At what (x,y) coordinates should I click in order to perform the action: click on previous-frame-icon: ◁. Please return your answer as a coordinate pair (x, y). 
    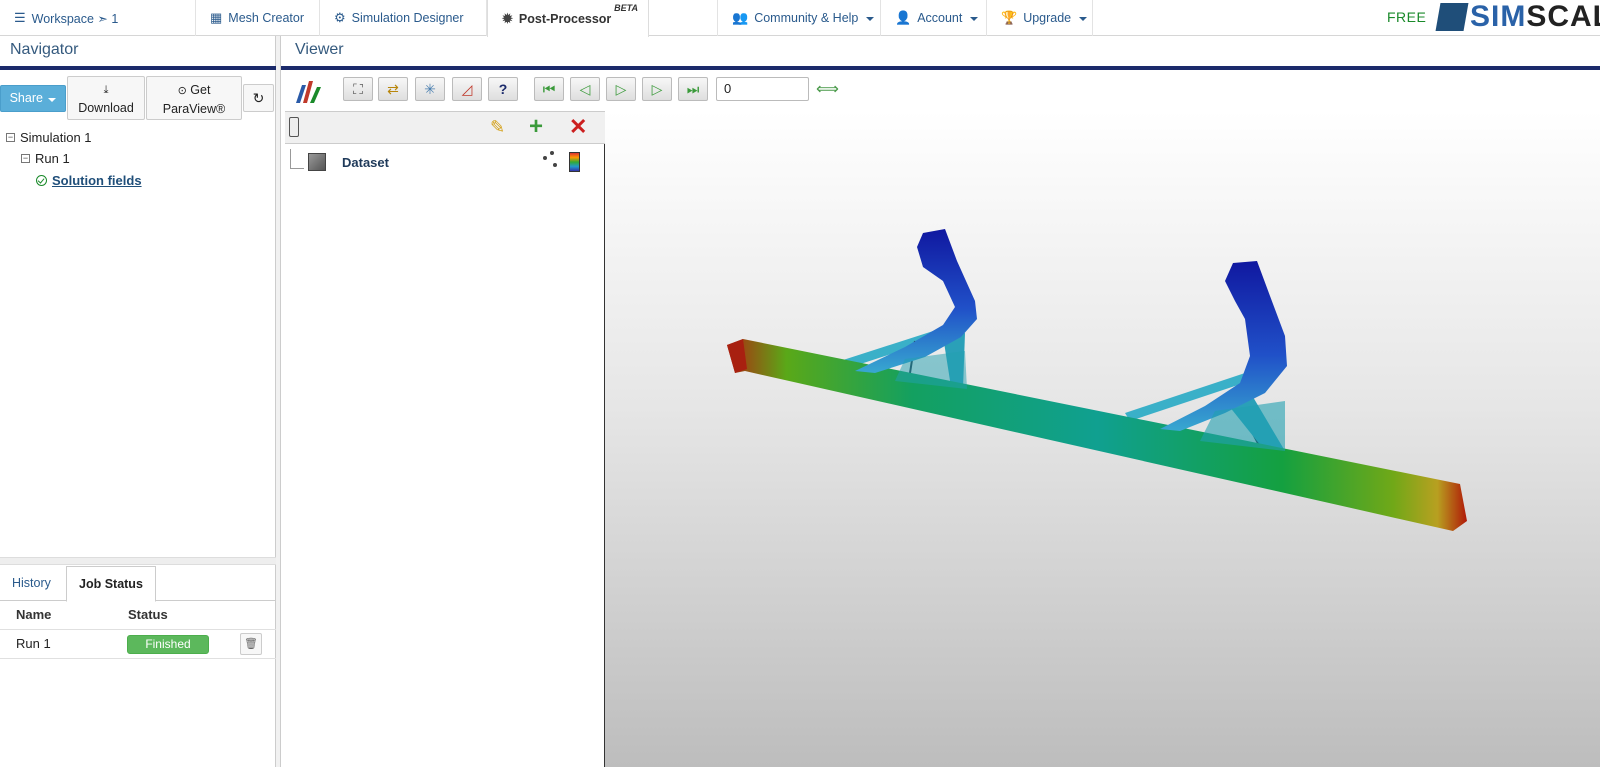
    Looking at the image, I should click on (585, 88).